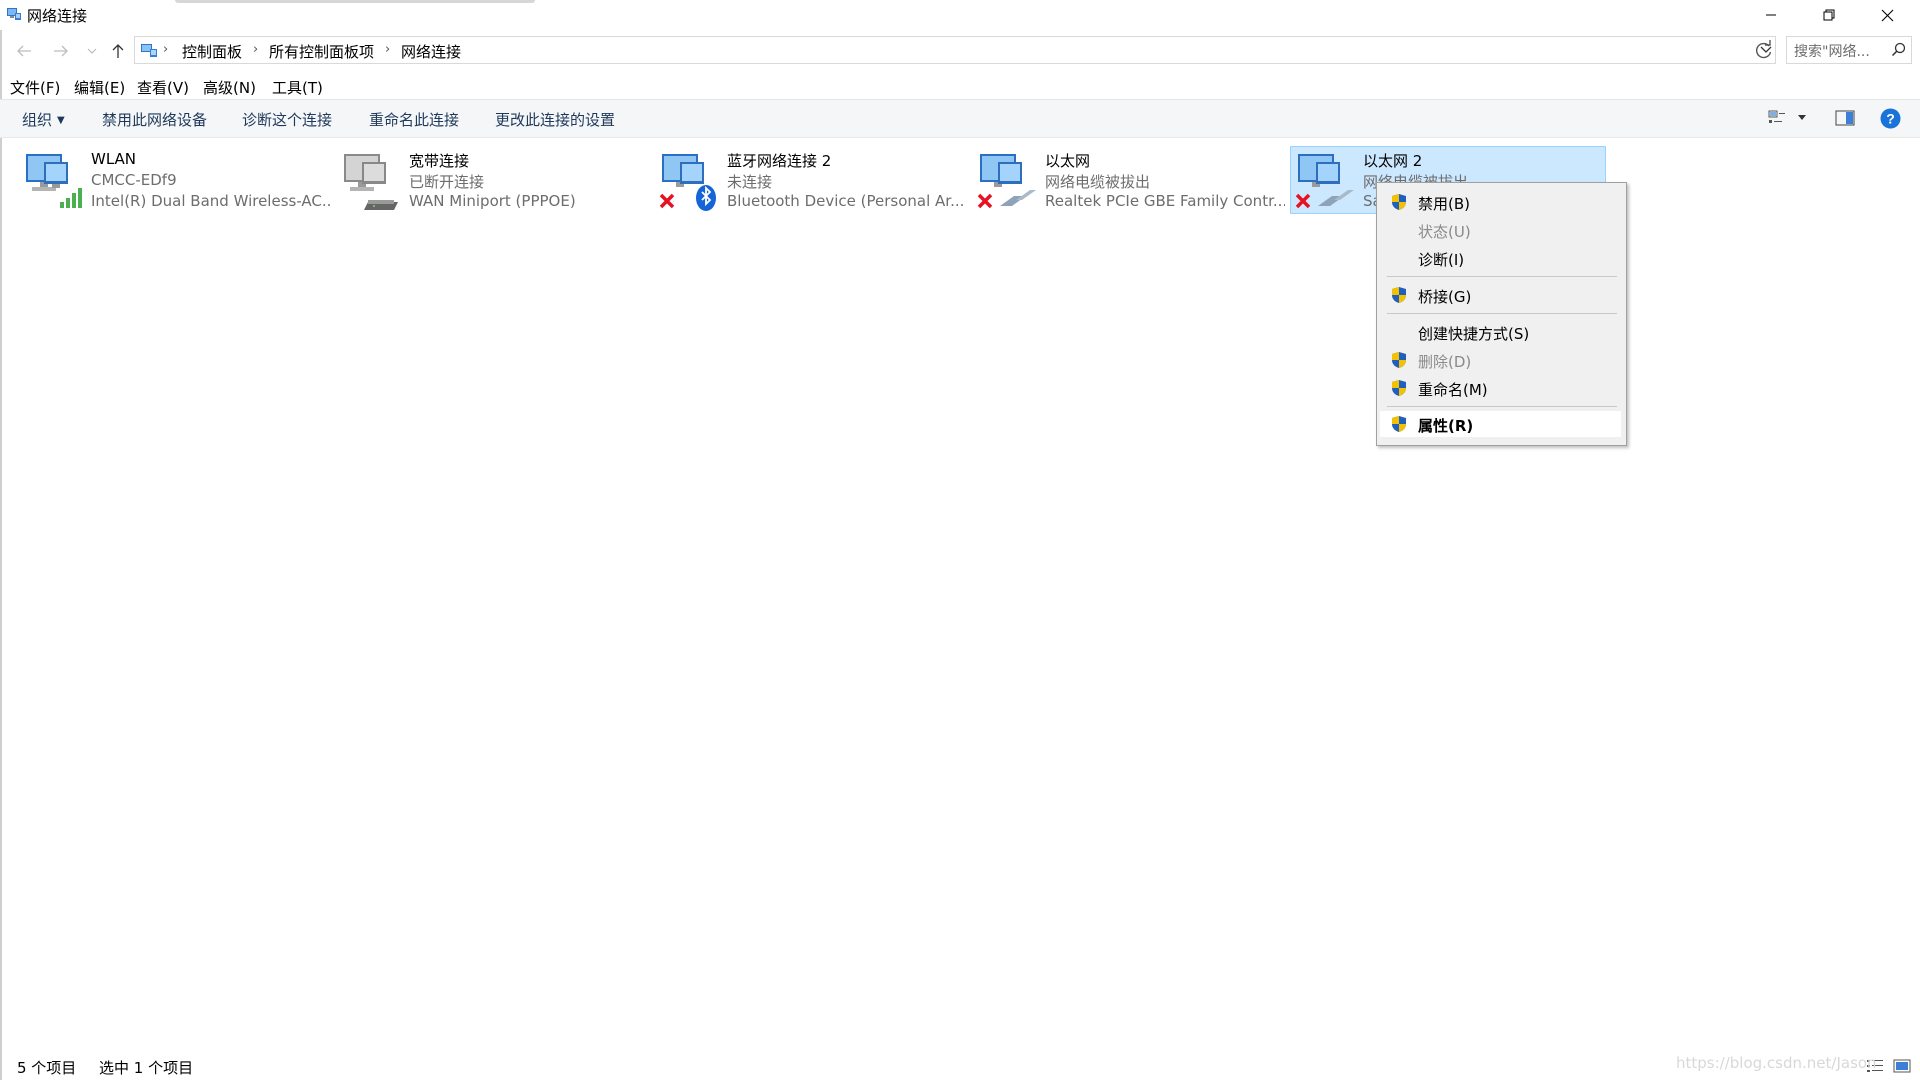  I want to click on context-item-label: 状态(U), so click(1444, 232).